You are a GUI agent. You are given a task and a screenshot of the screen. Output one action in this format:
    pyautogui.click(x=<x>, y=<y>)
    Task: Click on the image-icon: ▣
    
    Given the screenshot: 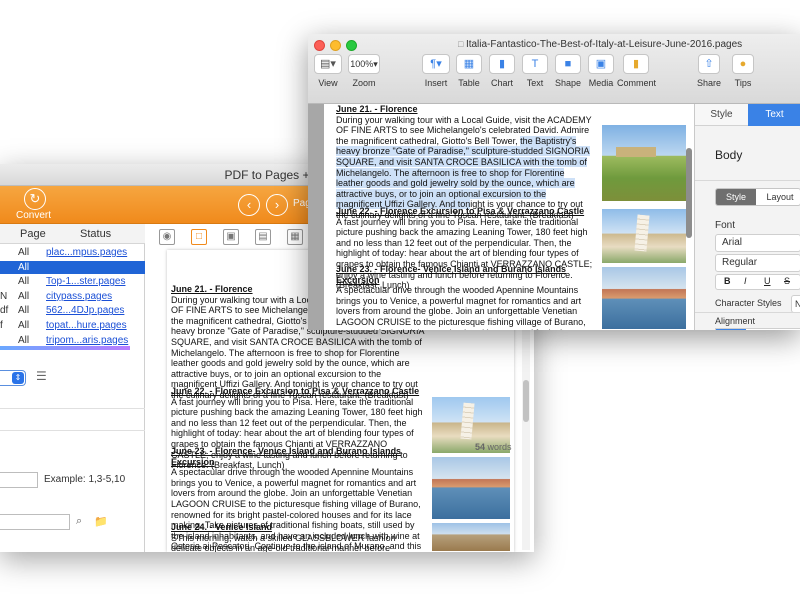 What is the action you would take?
    pyautogui.click(x=231, y=237)
    